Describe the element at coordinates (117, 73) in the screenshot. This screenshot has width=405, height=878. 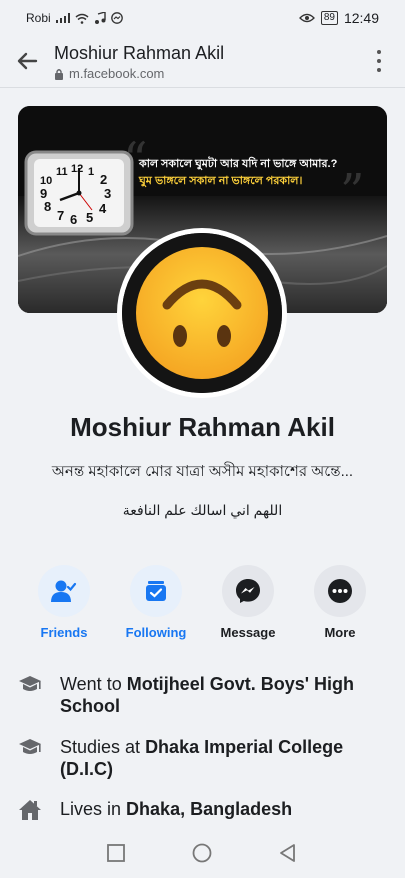
I see `url-text: m.facebook.com` at that location.